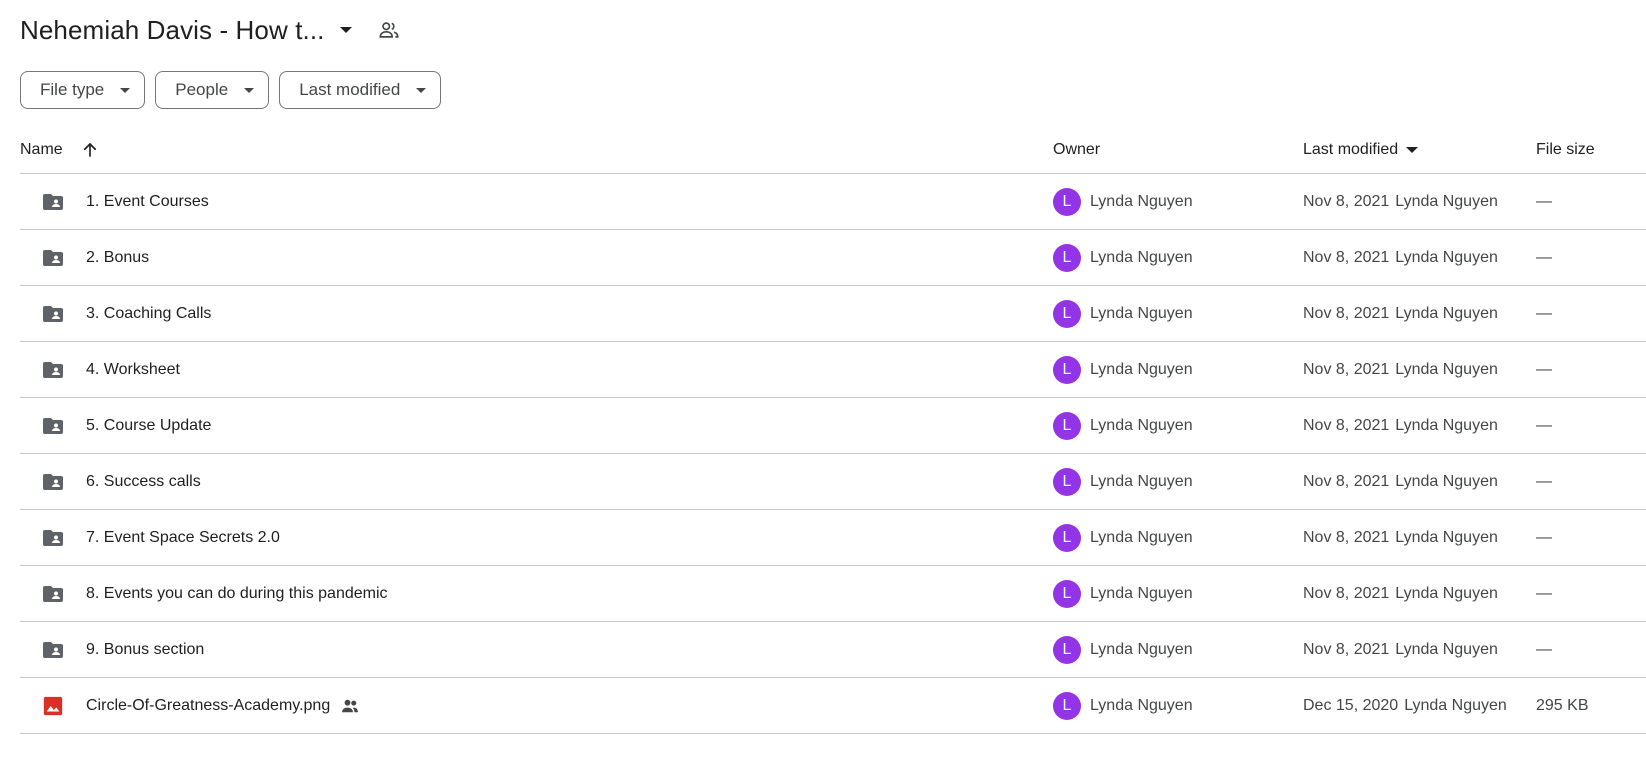 The height and width of the screenshot is (784, 1646). I want to click on shared-people-icon, so click(350, 706).